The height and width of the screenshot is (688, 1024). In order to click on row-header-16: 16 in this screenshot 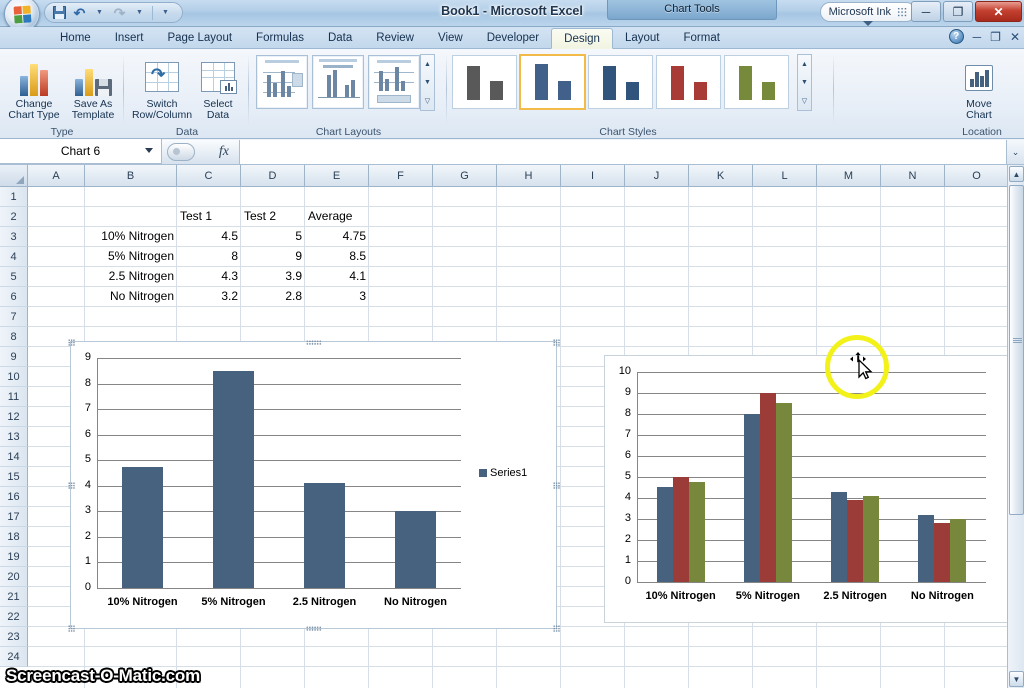, I will do `click(14, 497)`.